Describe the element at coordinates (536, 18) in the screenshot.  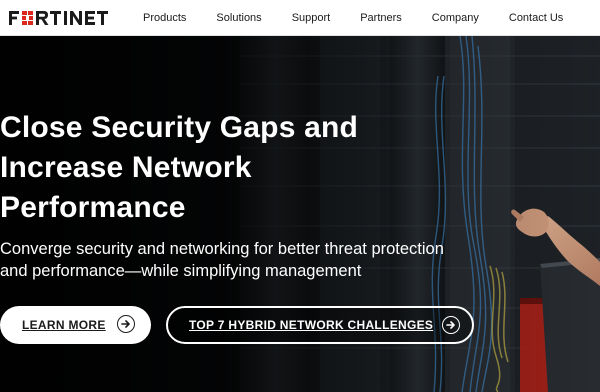
I see `nav-contact-us: Contact Us` at that location.